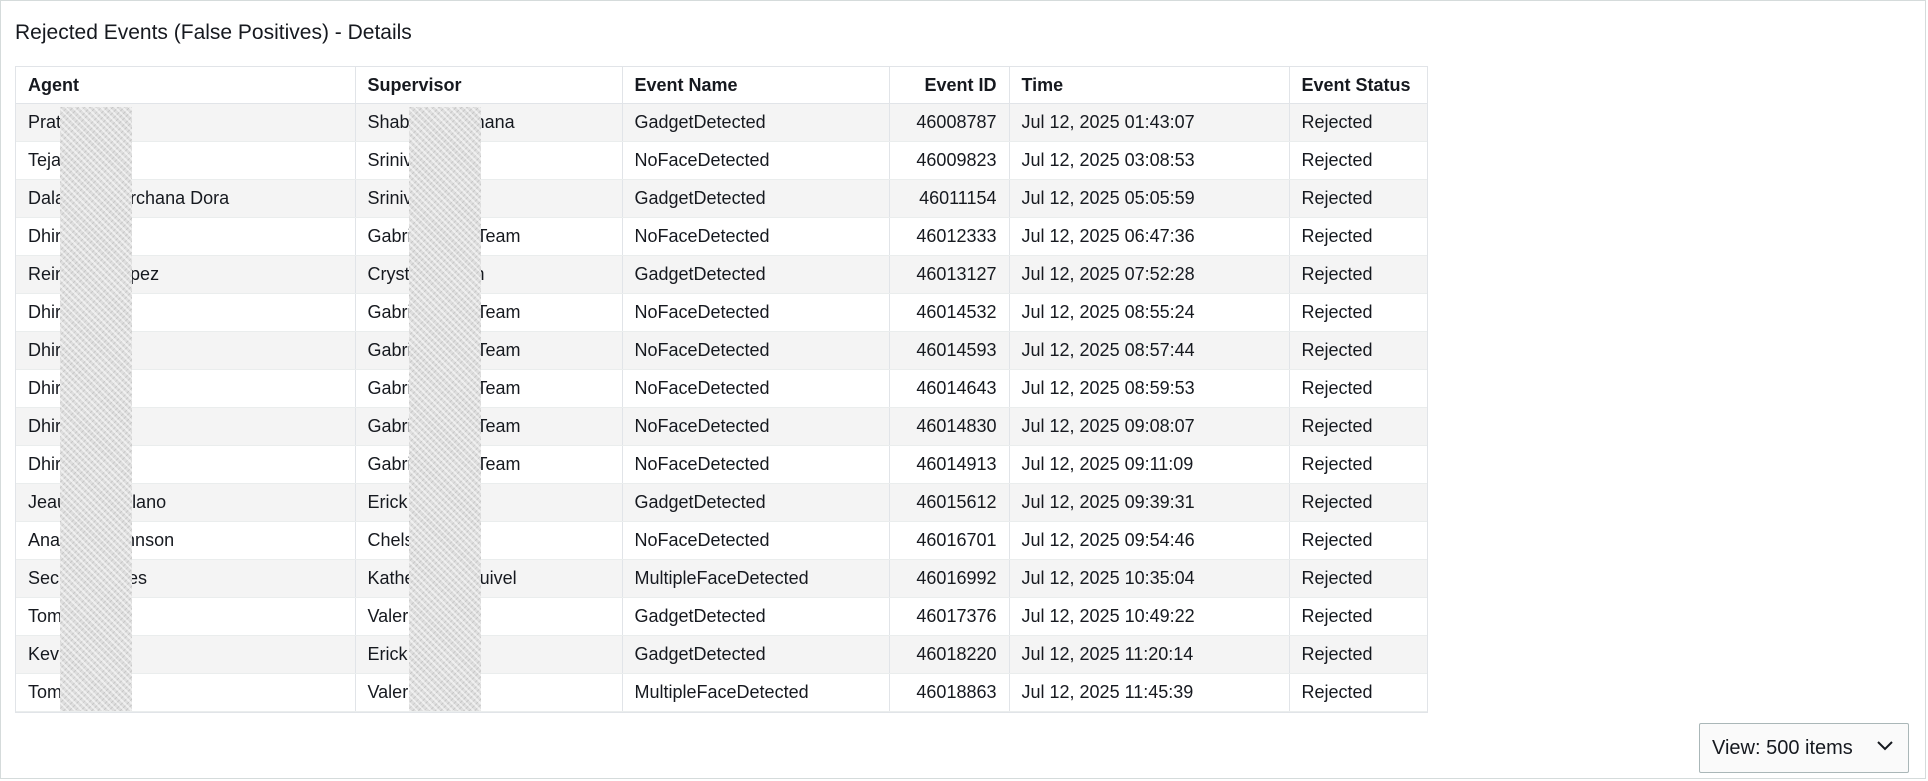 Image resolution: width=1928 pixels, height=781 pixels. What do you see at coordinates (45, 692) in the screenshot?
I see `cell-agent-visible-part: Tom` at bounding box center [45, 692].